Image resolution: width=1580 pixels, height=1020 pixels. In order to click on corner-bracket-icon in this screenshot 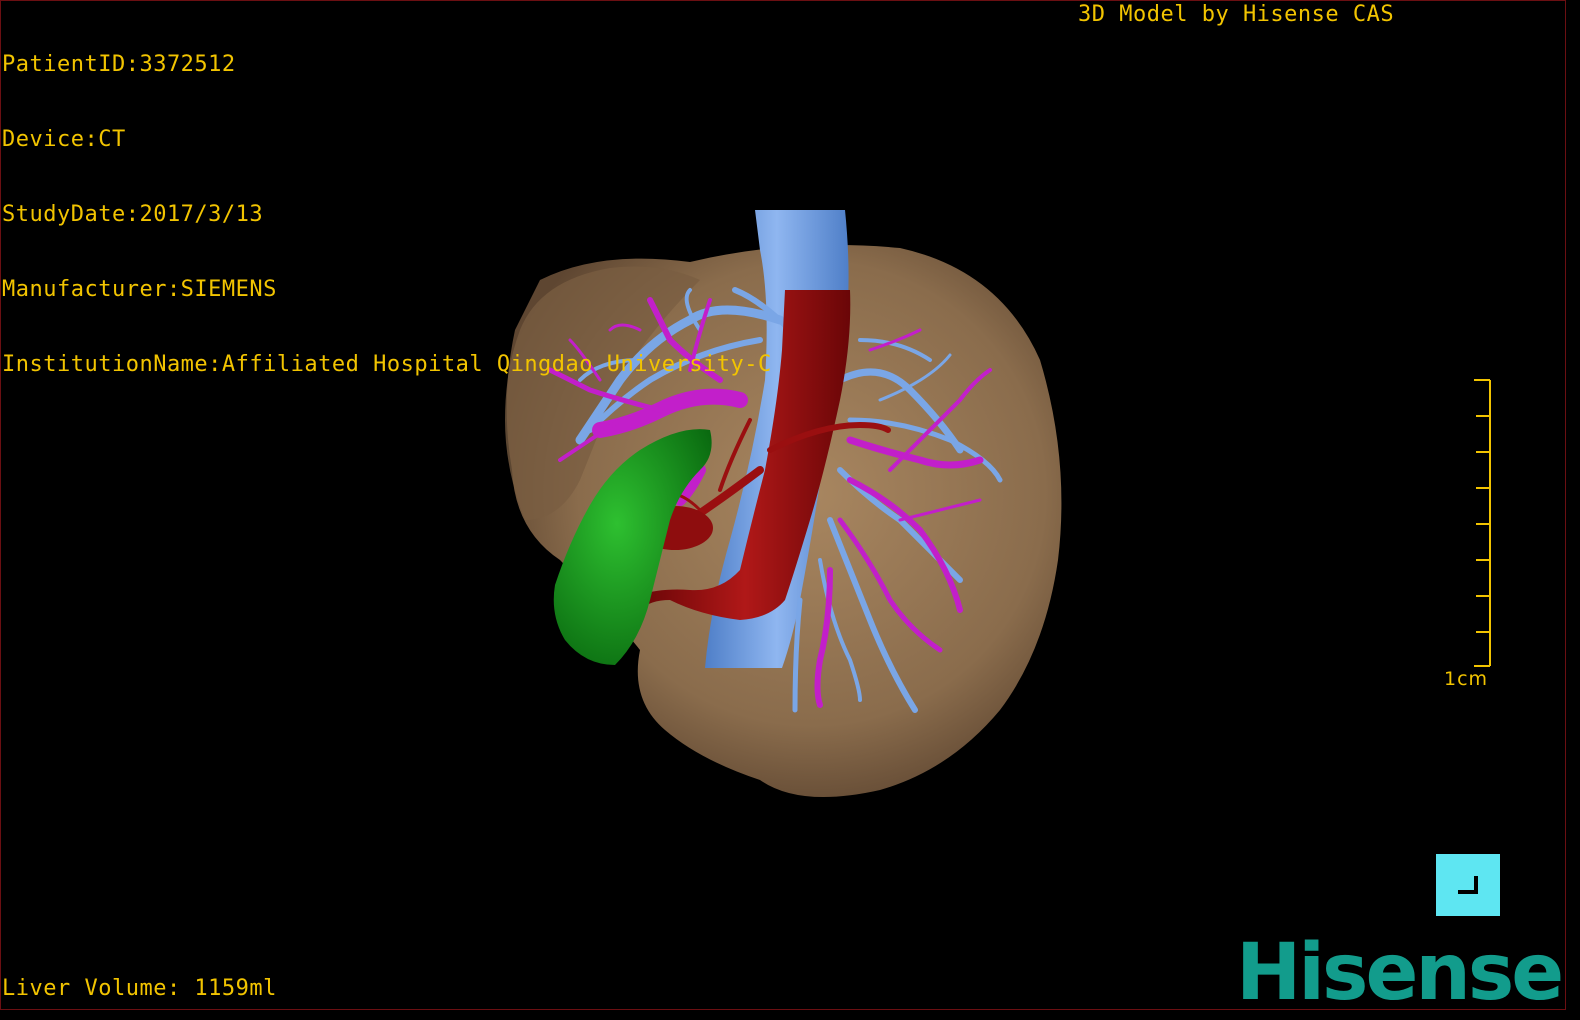, I will do `click(1468, 885)`.